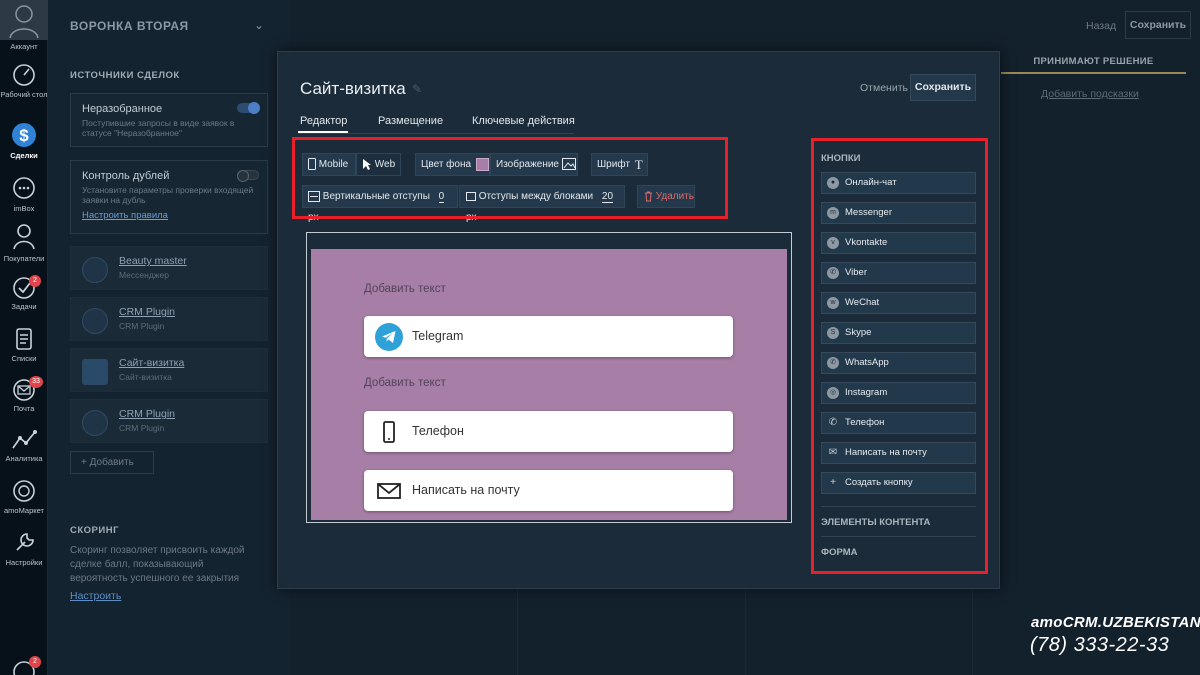 The width and height of the screenshot is (1200, 675). Describe the element at coordinates (417, 89) in the screenshot. I see `pencil-icon: ✎` at that location.